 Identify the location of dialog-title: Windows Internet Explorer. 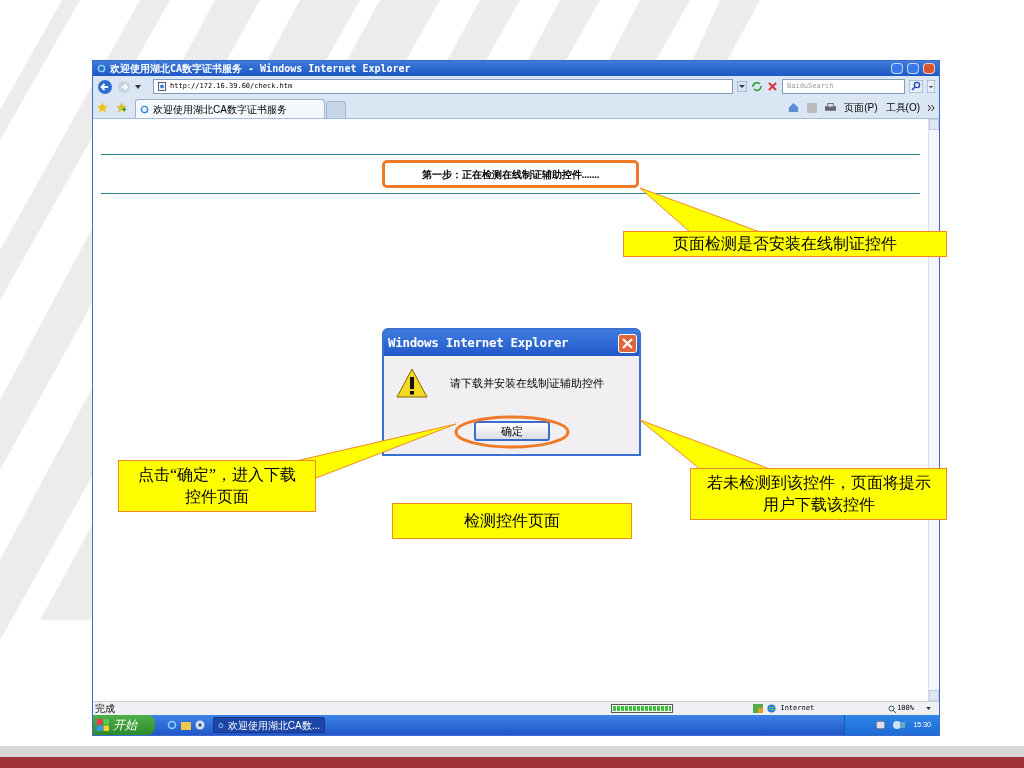
(478, 342).